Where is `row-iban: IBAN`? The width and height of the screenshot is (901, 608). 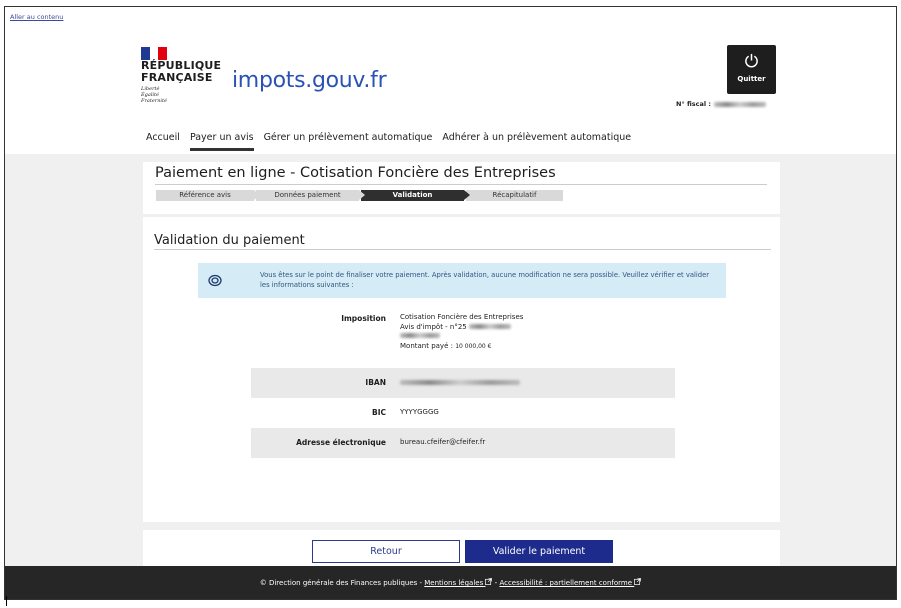
row-iban: IBAN is located at coordinates (463, 383).